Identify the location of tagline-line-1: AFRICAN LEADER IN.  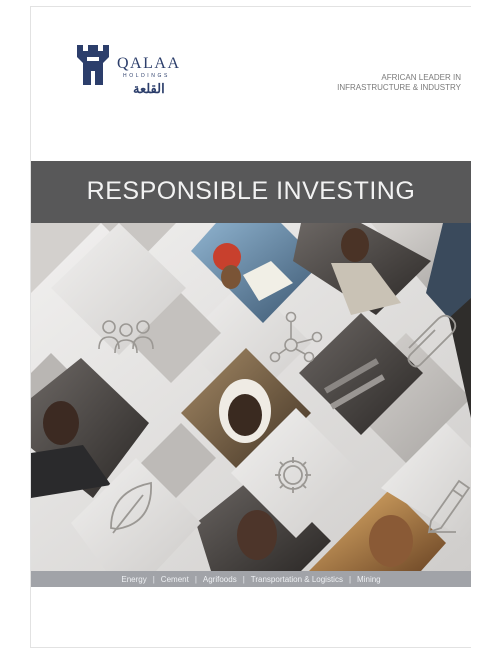
(421, 77).